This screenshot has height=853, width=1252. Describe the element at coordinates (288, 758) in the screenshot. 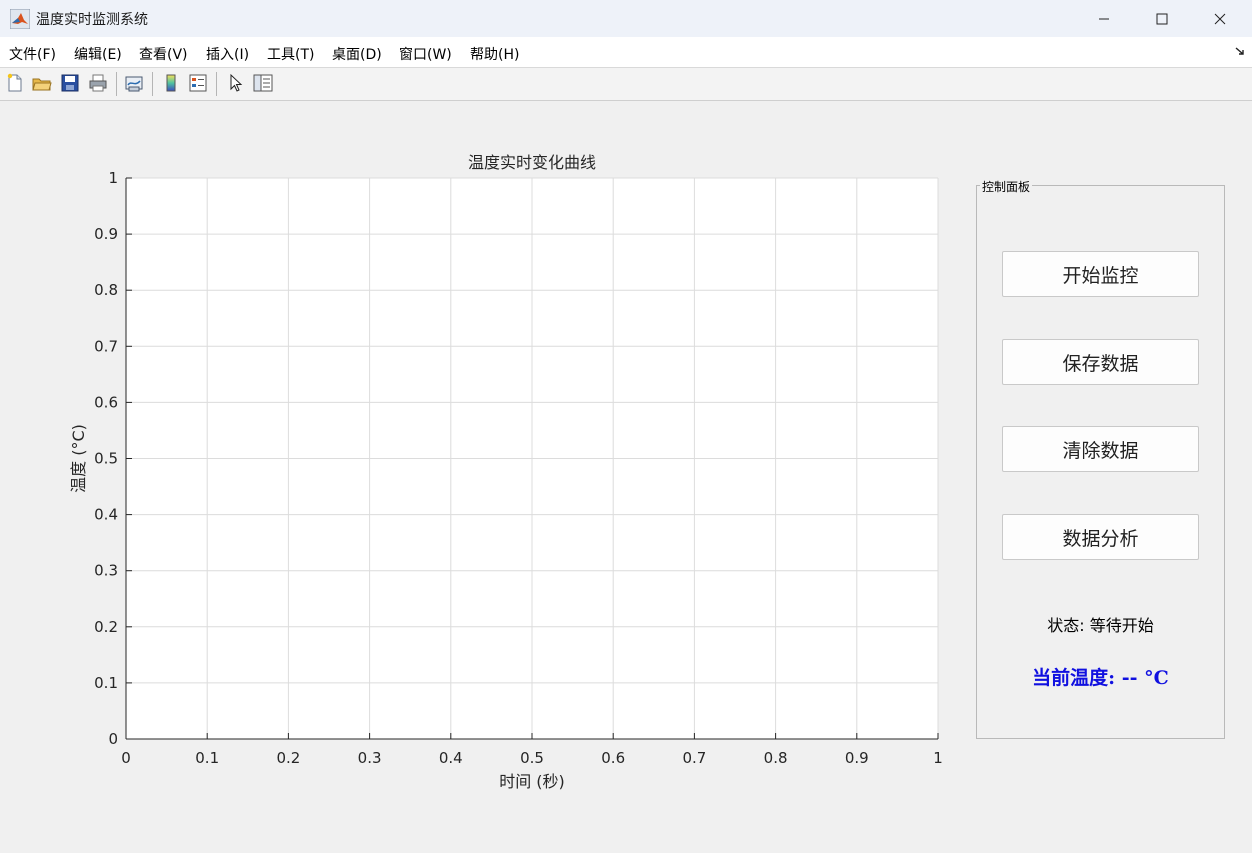

I see `x-tick-label: 0.2` at that location.